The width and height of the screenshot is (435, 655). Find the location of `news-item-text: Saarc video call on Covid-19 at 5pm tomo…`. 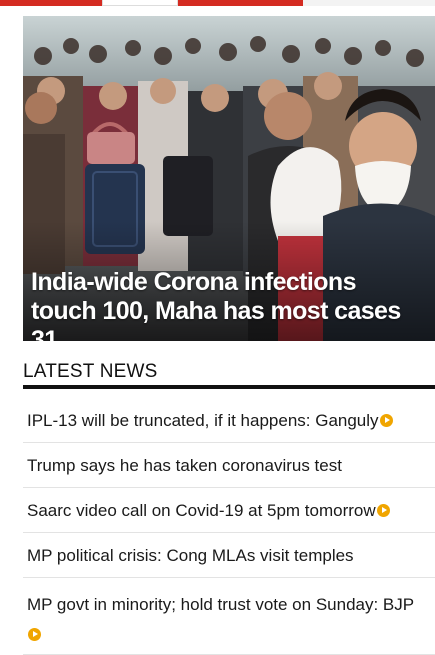

news-item-text: Saarc video call on Covid-19 at 5pm tomo… is located at coordinates (201, 510).